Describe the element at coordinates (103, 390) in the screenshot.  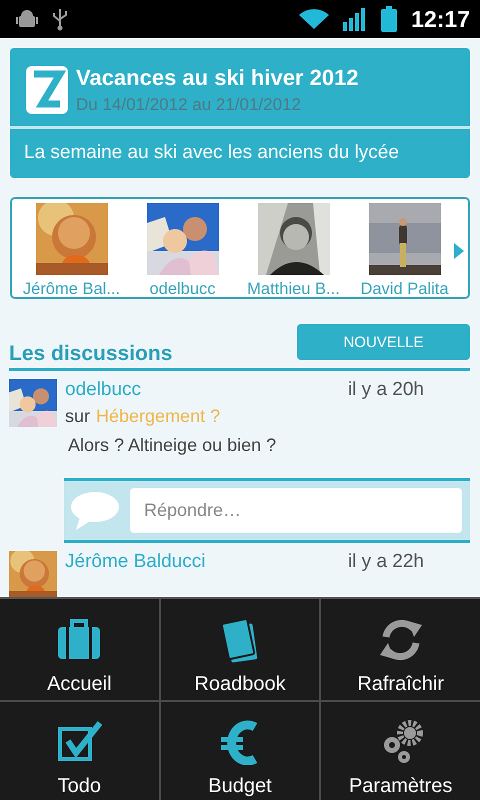
I see `author-name: odelbucc` at that location.